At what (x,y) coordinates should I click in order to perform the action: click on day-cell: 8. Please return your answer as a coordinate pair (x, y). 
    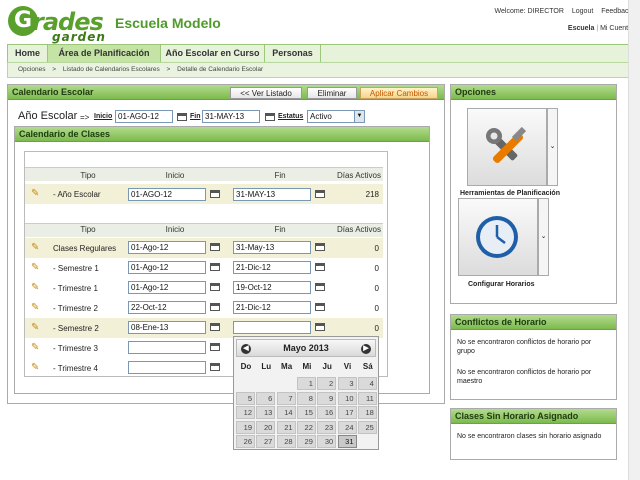
    Looking at the image, I should click on (306, 398).